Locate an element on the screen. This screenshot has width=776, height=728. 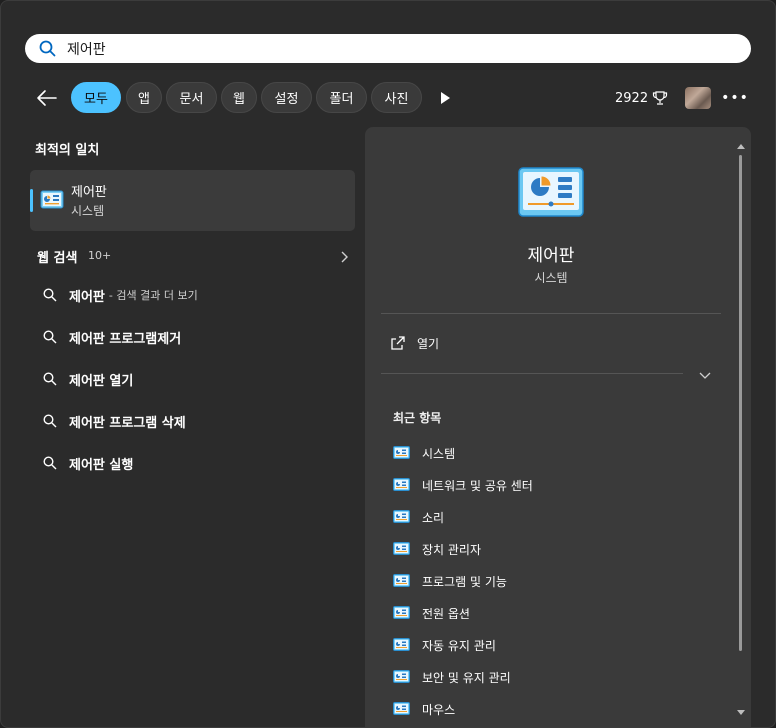
back-arrow-icon is located at coordinates (47, 98).